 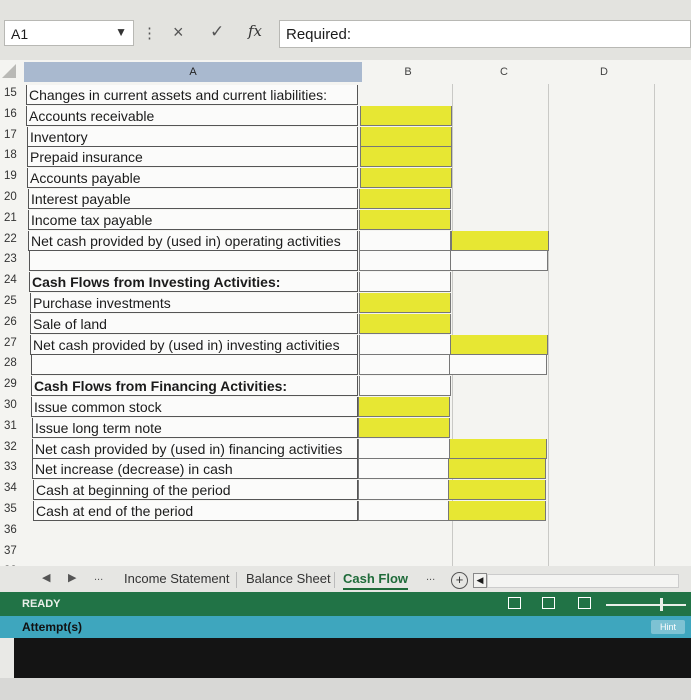 I want to click on page-break-preview-icon, so click(x=584, y=603).